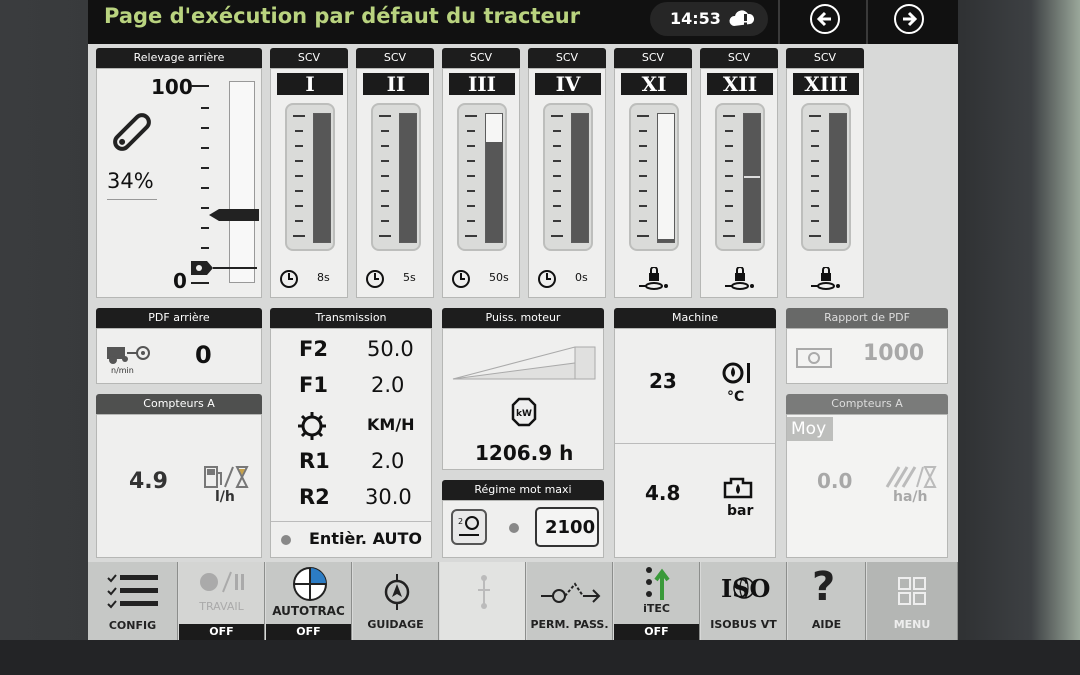 The image size is (1080, 675). I want to click on back-button, so click(825, 19).